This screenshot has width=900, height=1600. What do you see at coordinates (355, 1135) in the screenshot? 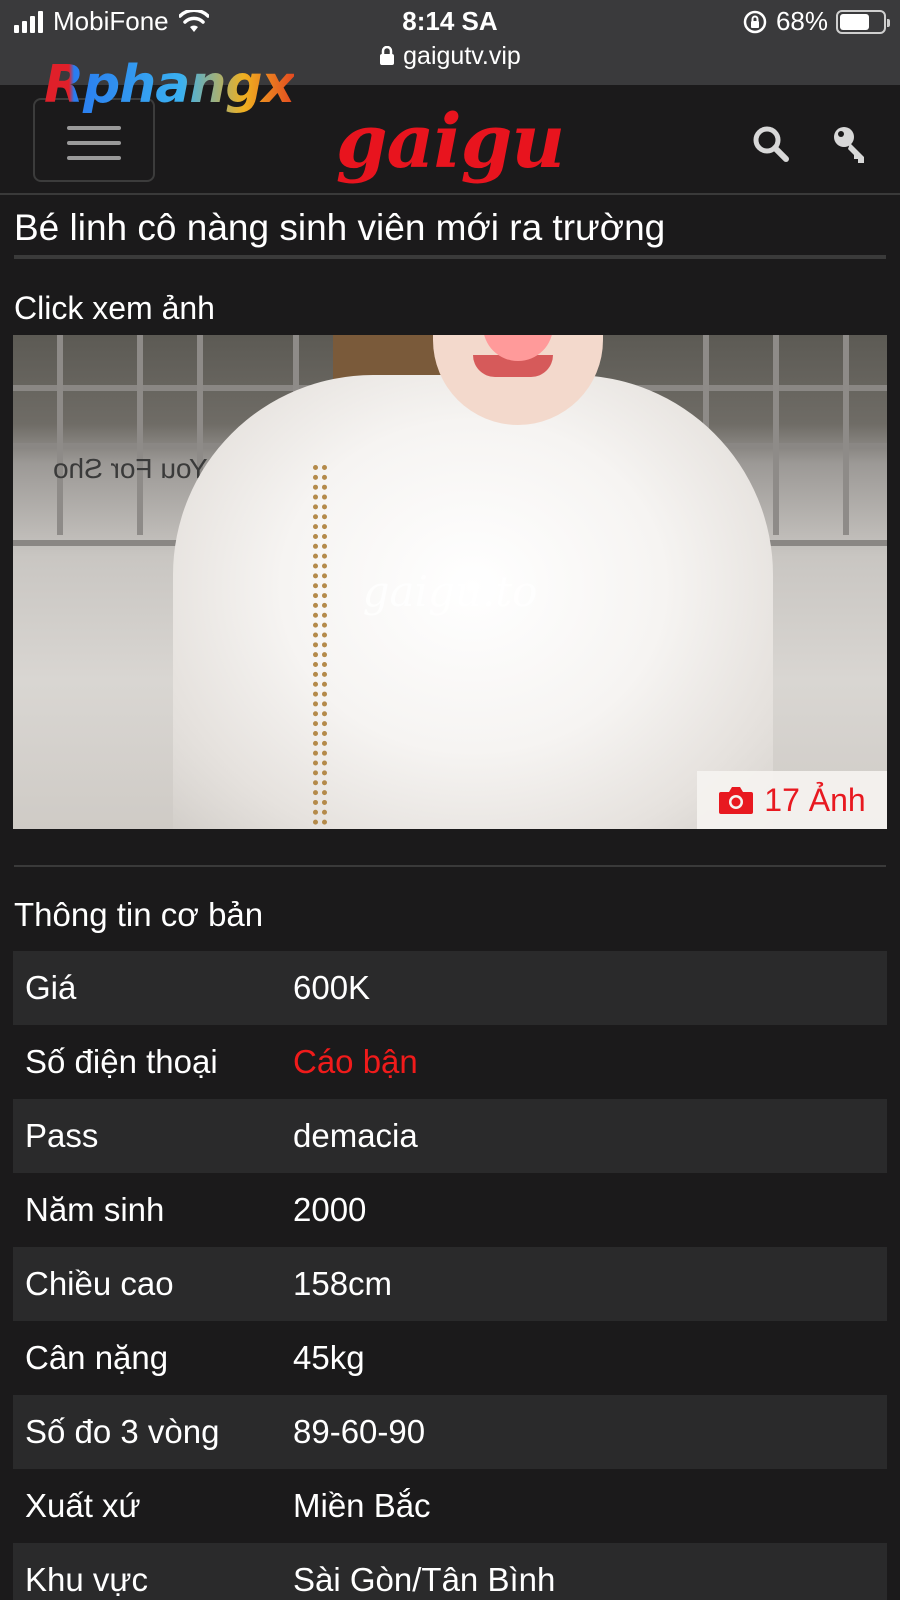
I see `row-value: demacia` at bounding box center [355, 1135].